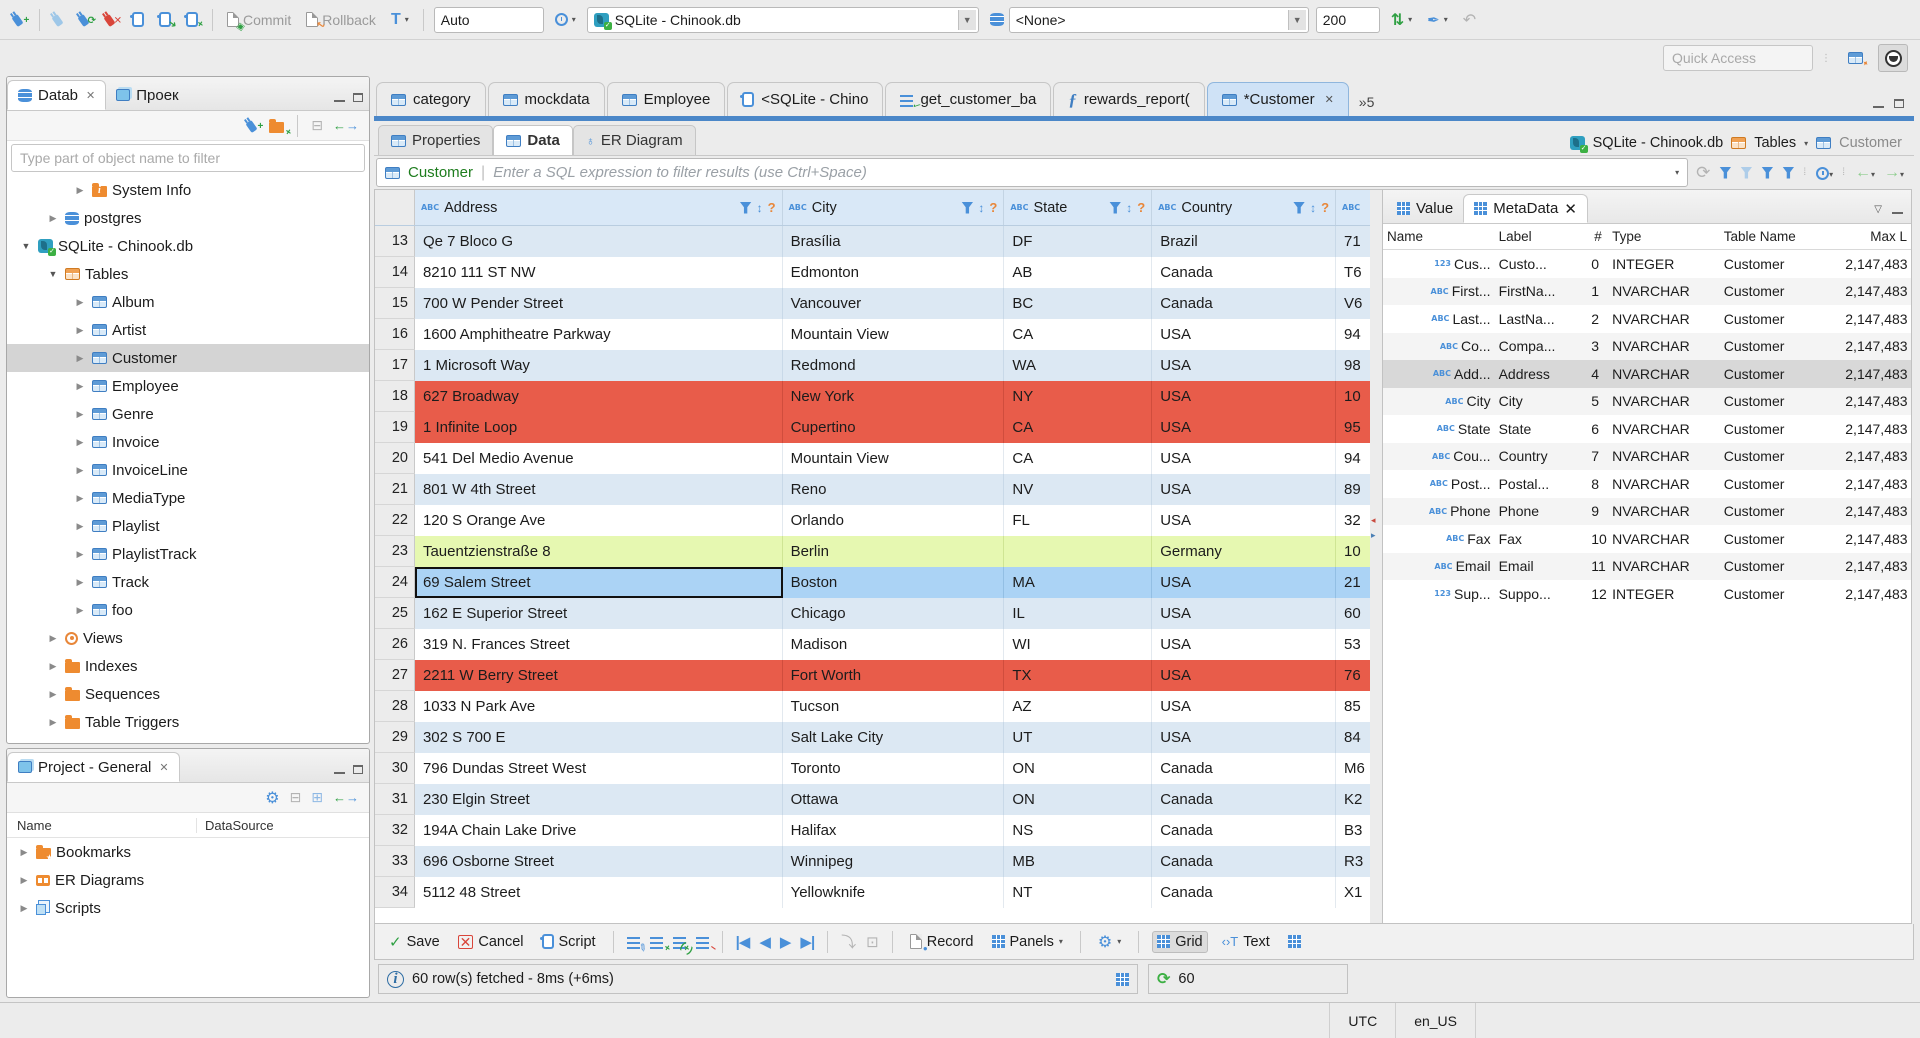 This screenshot has height=1038, width=1920. I want to click on text-view-button: ‹›T Text, so click(1246, 942).